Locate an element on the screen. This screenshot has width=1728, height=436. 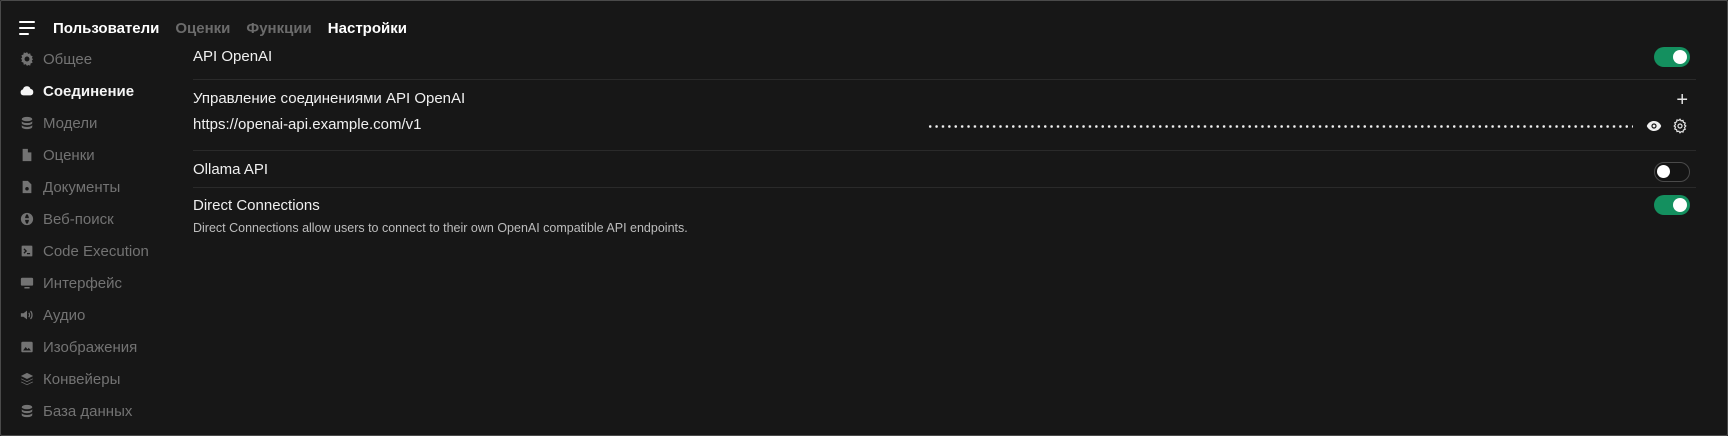
sidebar-item-label: Соединение is located at coordinates (89, 91).